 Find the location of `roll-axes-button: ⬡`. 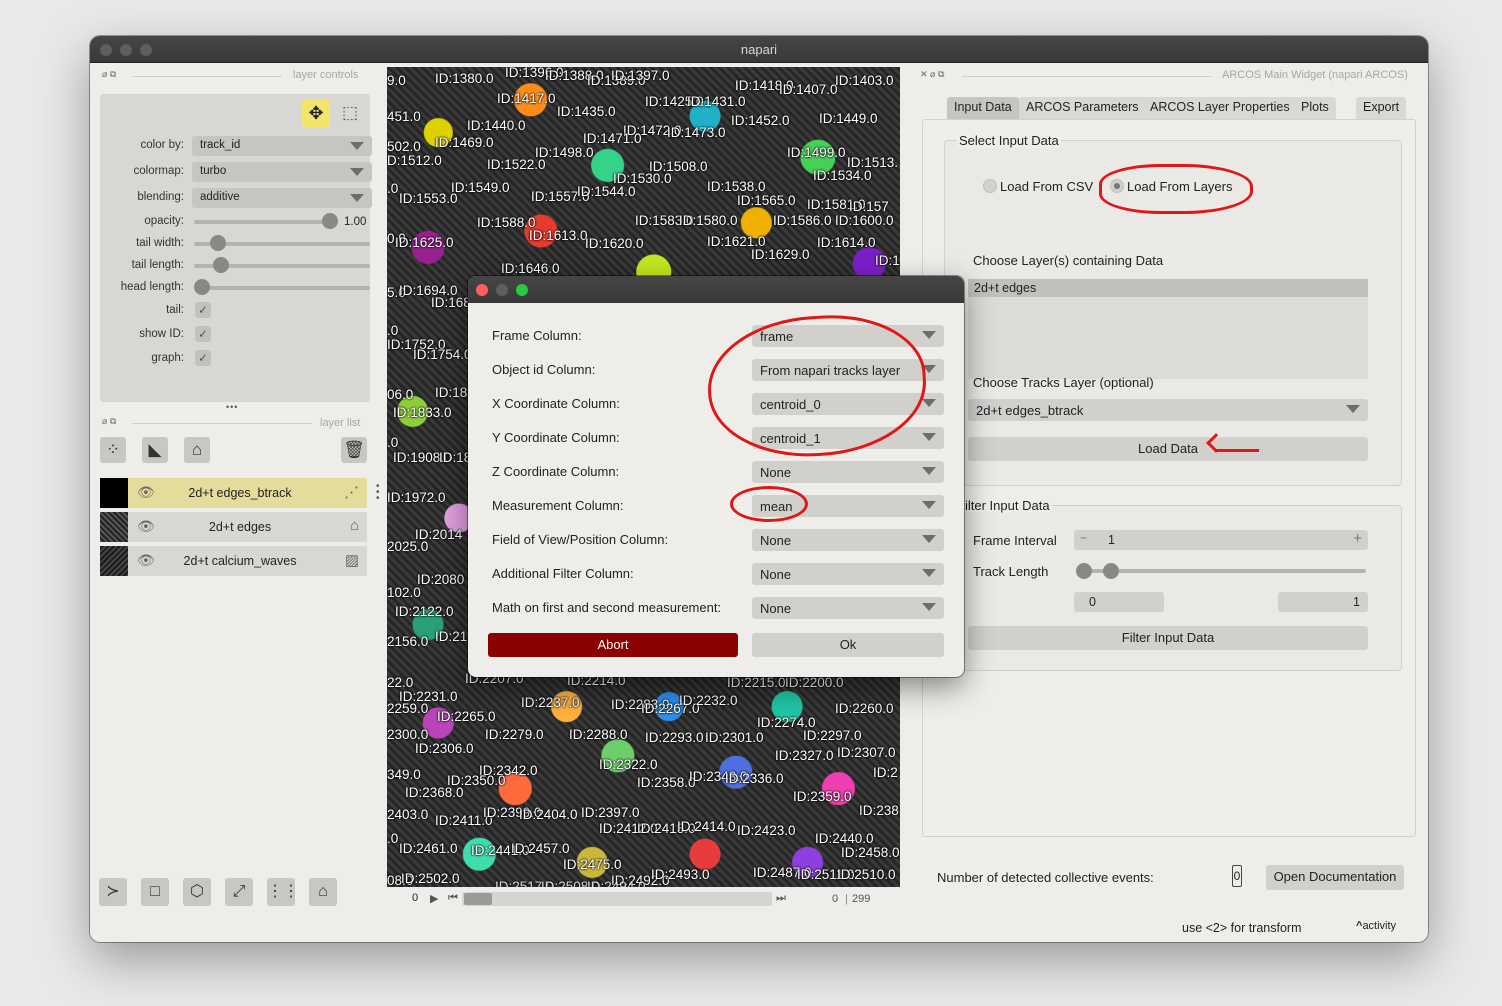

roll-axes-button: ⬡ is located at coordinates (197, 892).